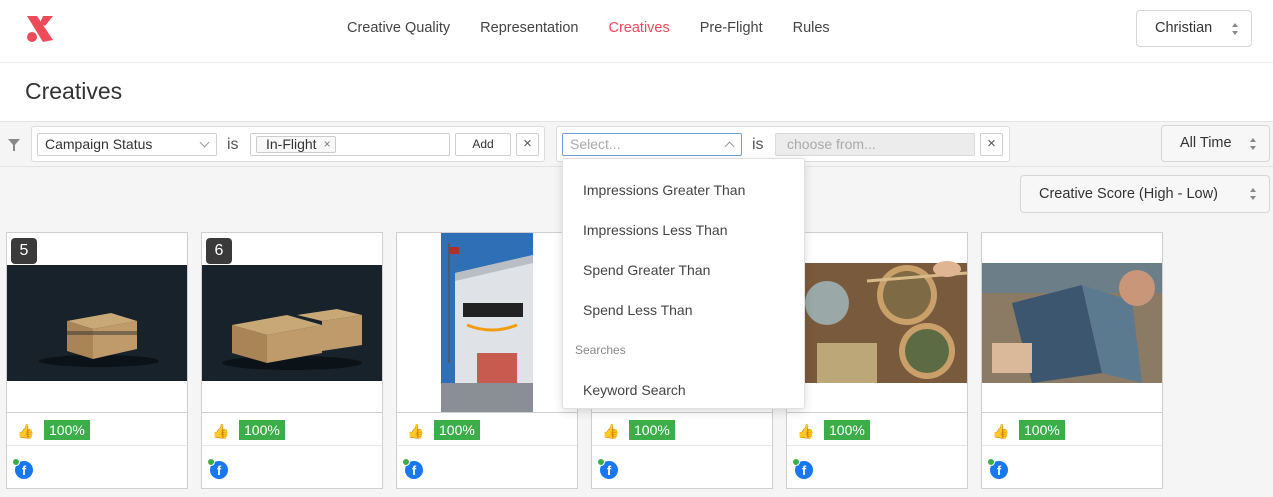 The height and width of the screenshot is (497, 1273). Describe the element at coordinates (664, 190) in the screenshot. I see `dropdown-item-impressions-greater: Impressions Greater Than` at that location.